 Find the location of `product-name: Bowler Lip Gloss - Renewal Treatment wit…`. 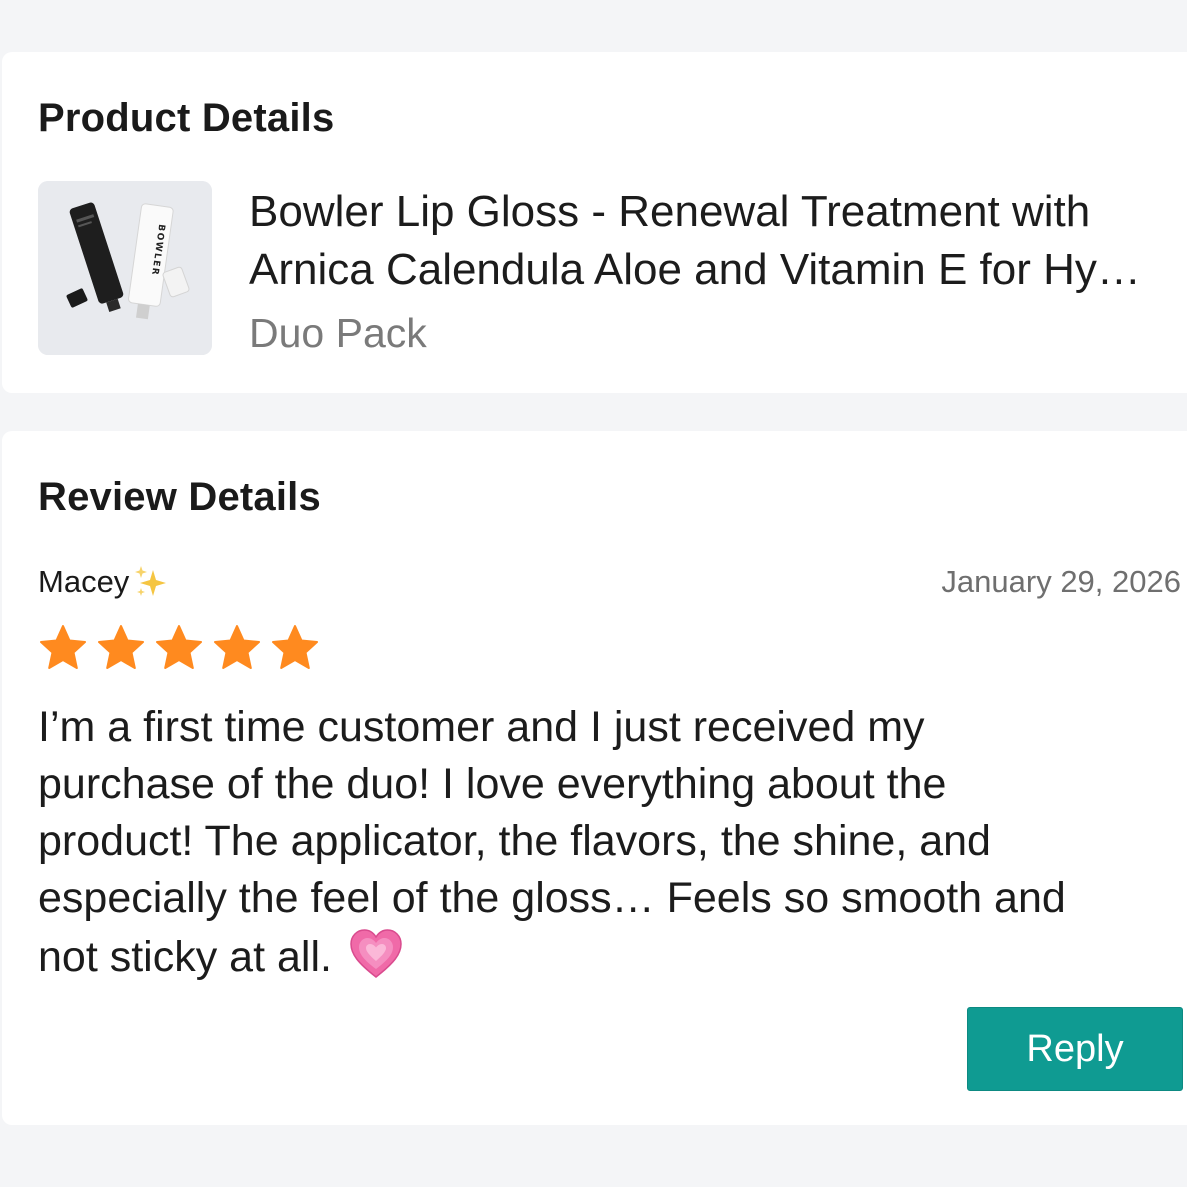

product-name: Bowler Lip Gloss - Renewal Treatment wit… is located at coordinates (711, 241).